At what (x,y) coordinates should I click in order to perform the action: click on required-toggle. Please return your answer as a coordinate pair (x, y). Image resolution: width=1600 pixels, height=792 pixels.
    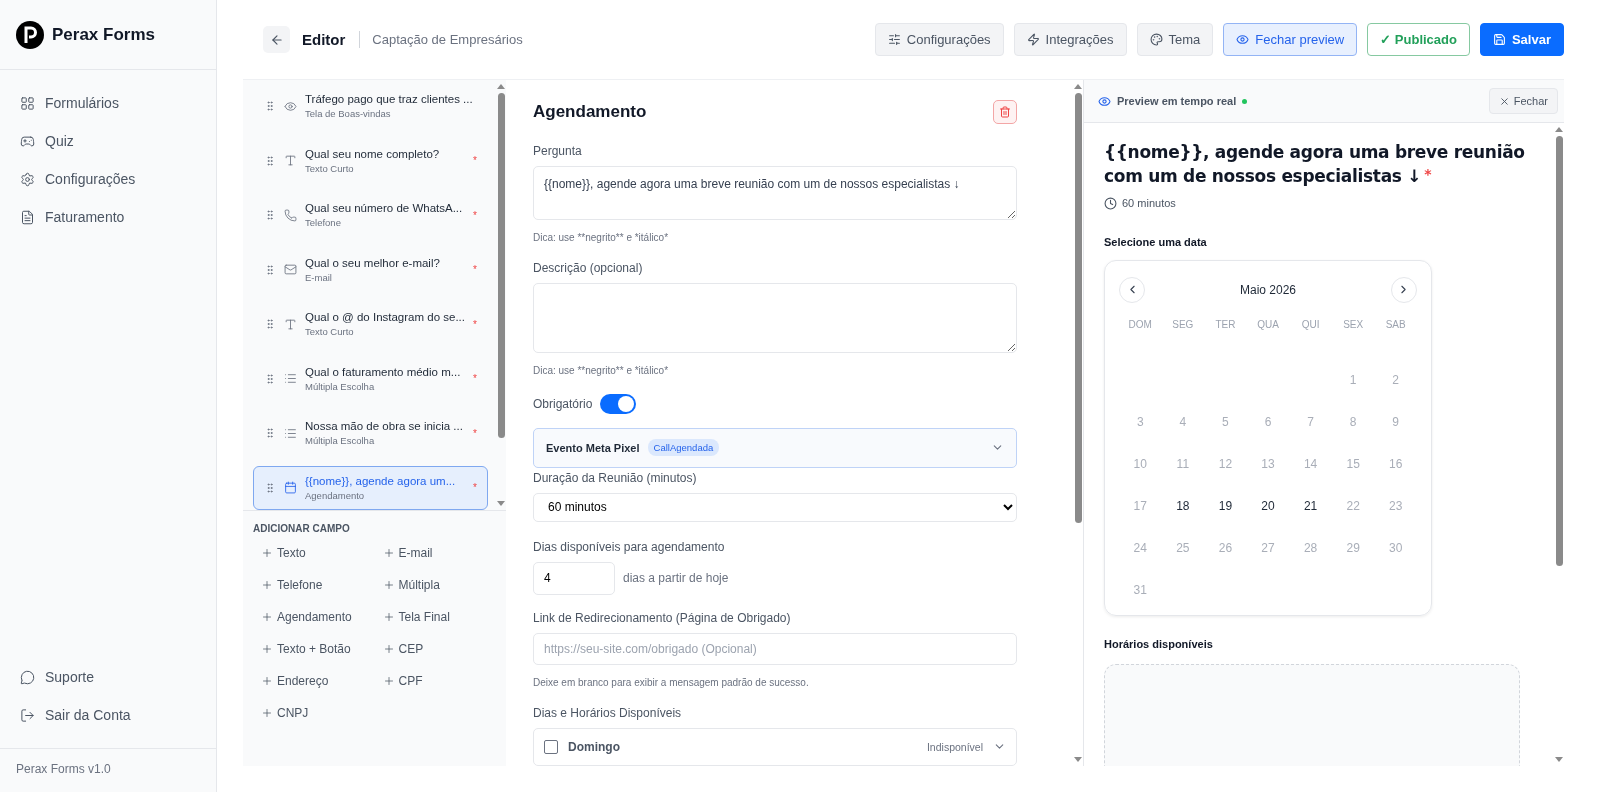
    Looking at the image, I should click on (618, 403).